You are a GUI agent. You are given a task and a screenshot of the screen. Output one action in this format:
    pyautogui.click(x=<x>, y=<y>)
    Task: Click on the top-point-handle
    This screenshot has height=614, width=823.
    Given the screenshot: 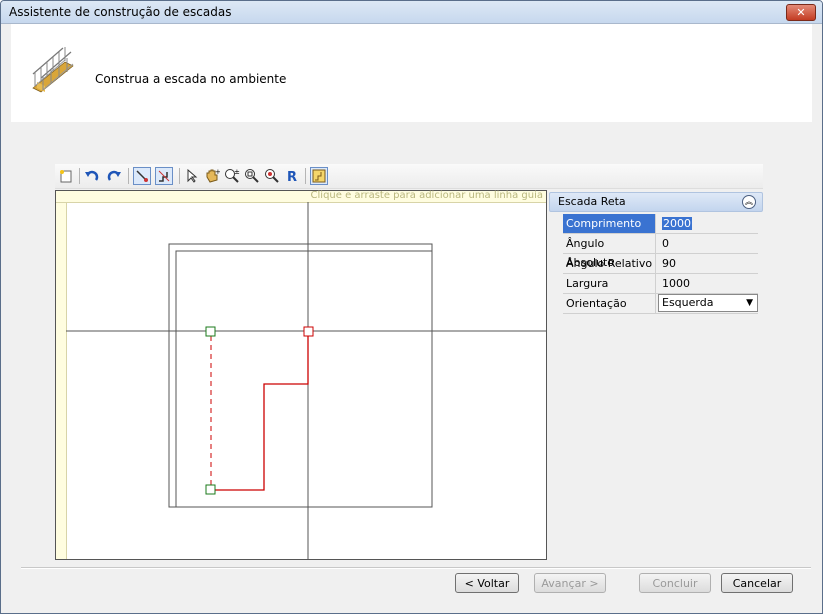 What is the action you would take?
    pyautogui.click(x=210, y=331)
    